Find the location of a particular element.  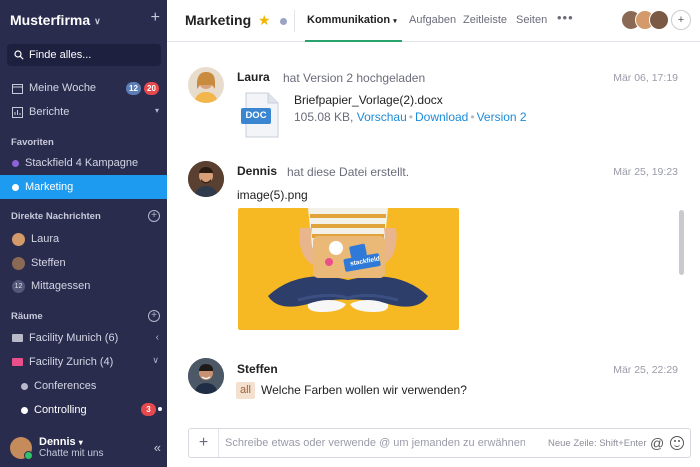

message-composer: + Neue Zeile: Shift+Enter @ is located at coordinates (439, 443).